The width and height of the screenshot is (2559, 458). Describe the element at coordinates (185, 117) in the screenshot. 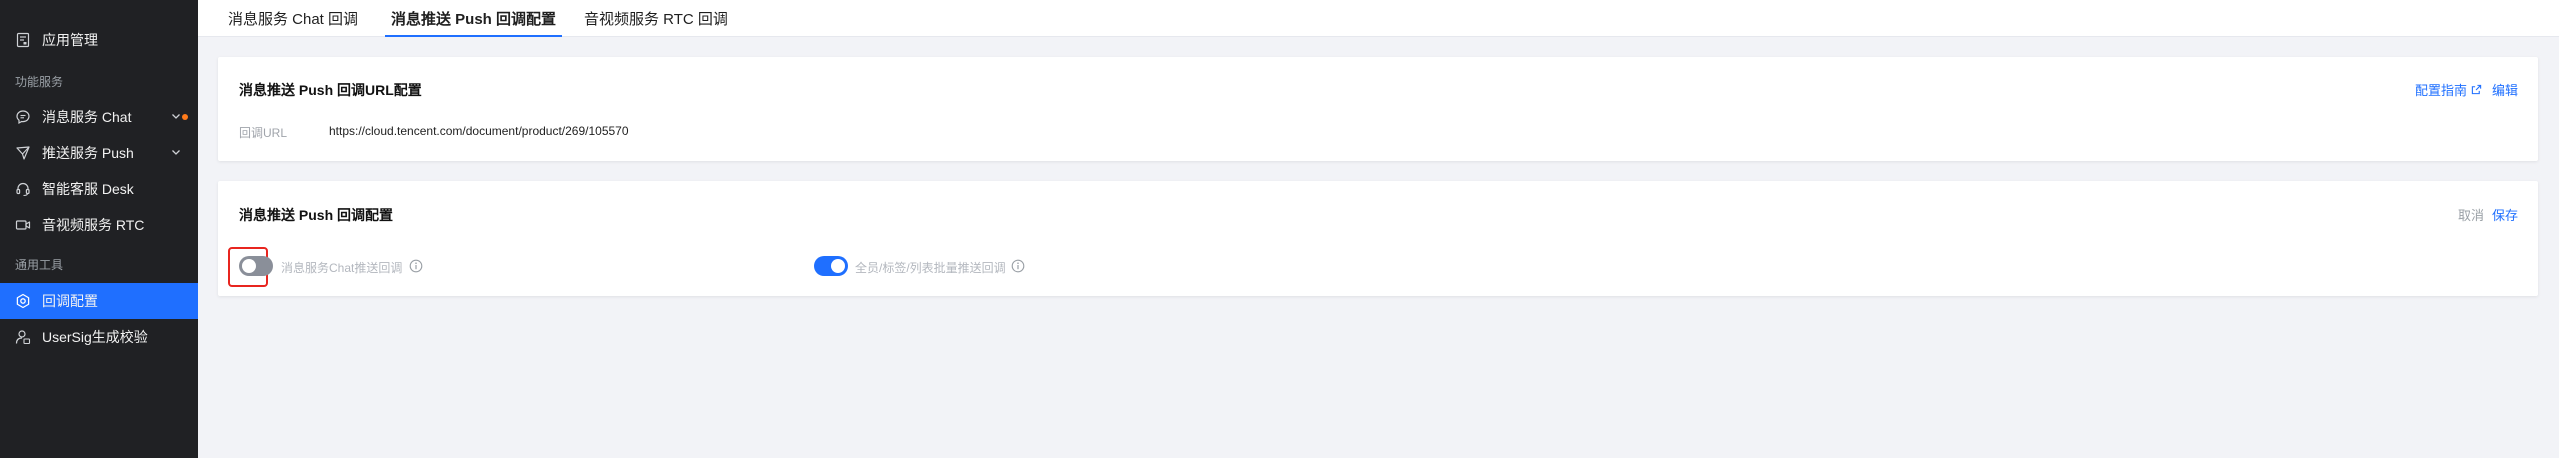

I see `notification-dot` at that location.